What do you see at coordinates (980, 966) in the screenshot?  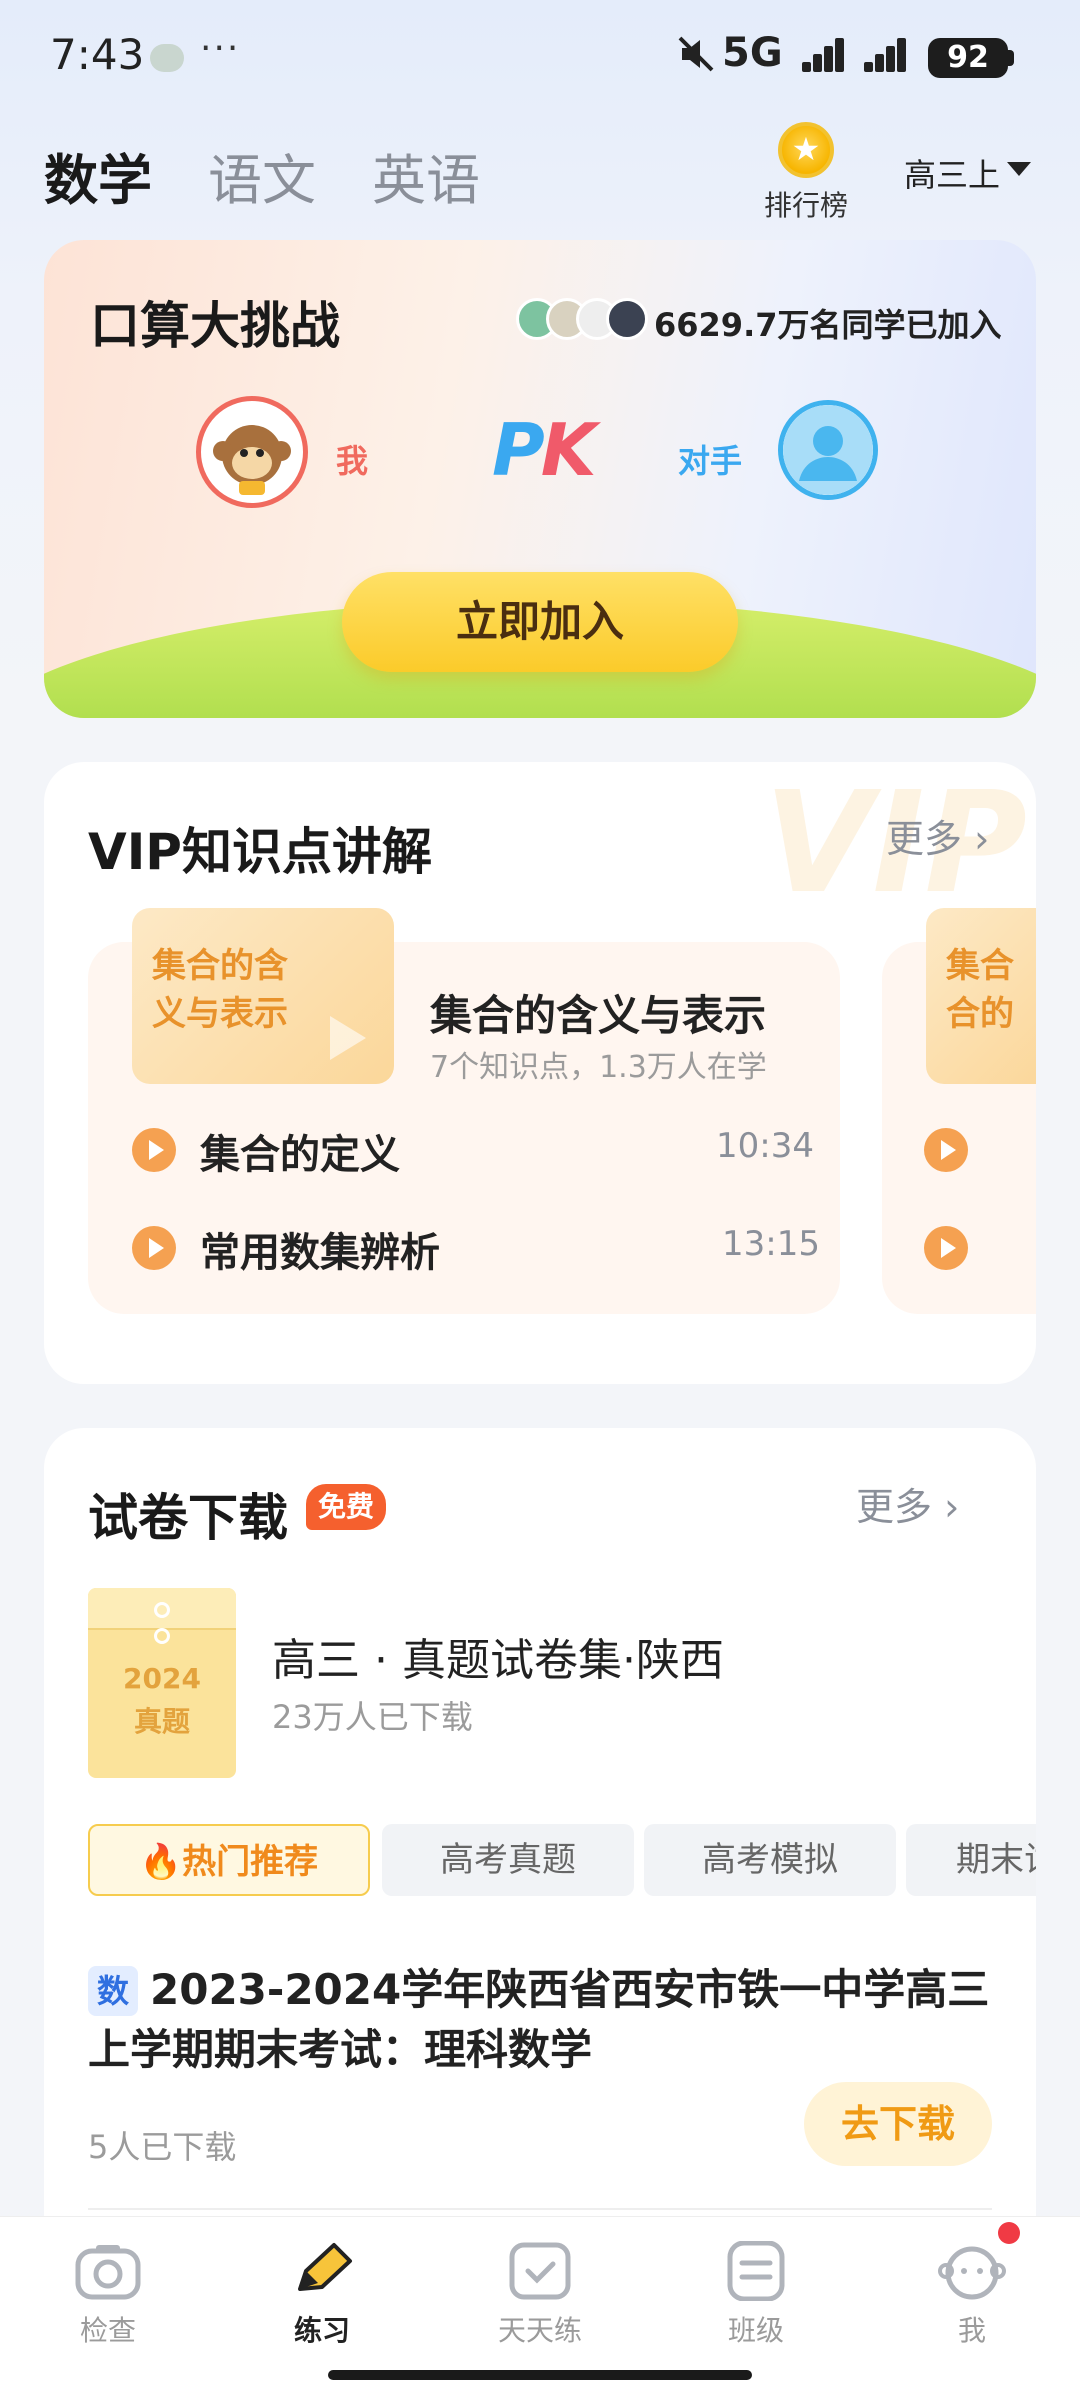 I see `thumb2-text-line1: 集合` at bounding box center [980, 966].